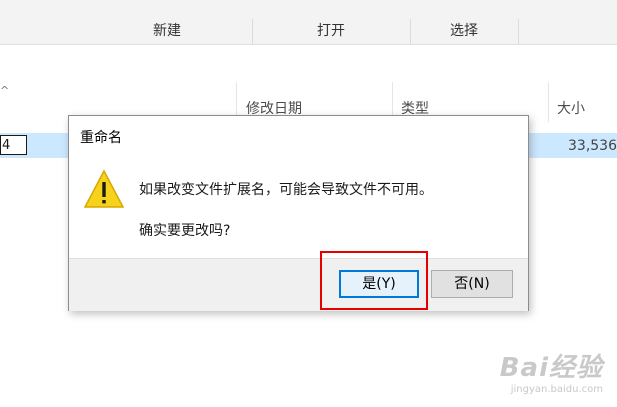 The width and height of the screenshot is (617, 407). What do you see at coordinates (331, 31) in the screenshot?
I see `ribbon-group-open: 打开` at bounding box center [331, 31].